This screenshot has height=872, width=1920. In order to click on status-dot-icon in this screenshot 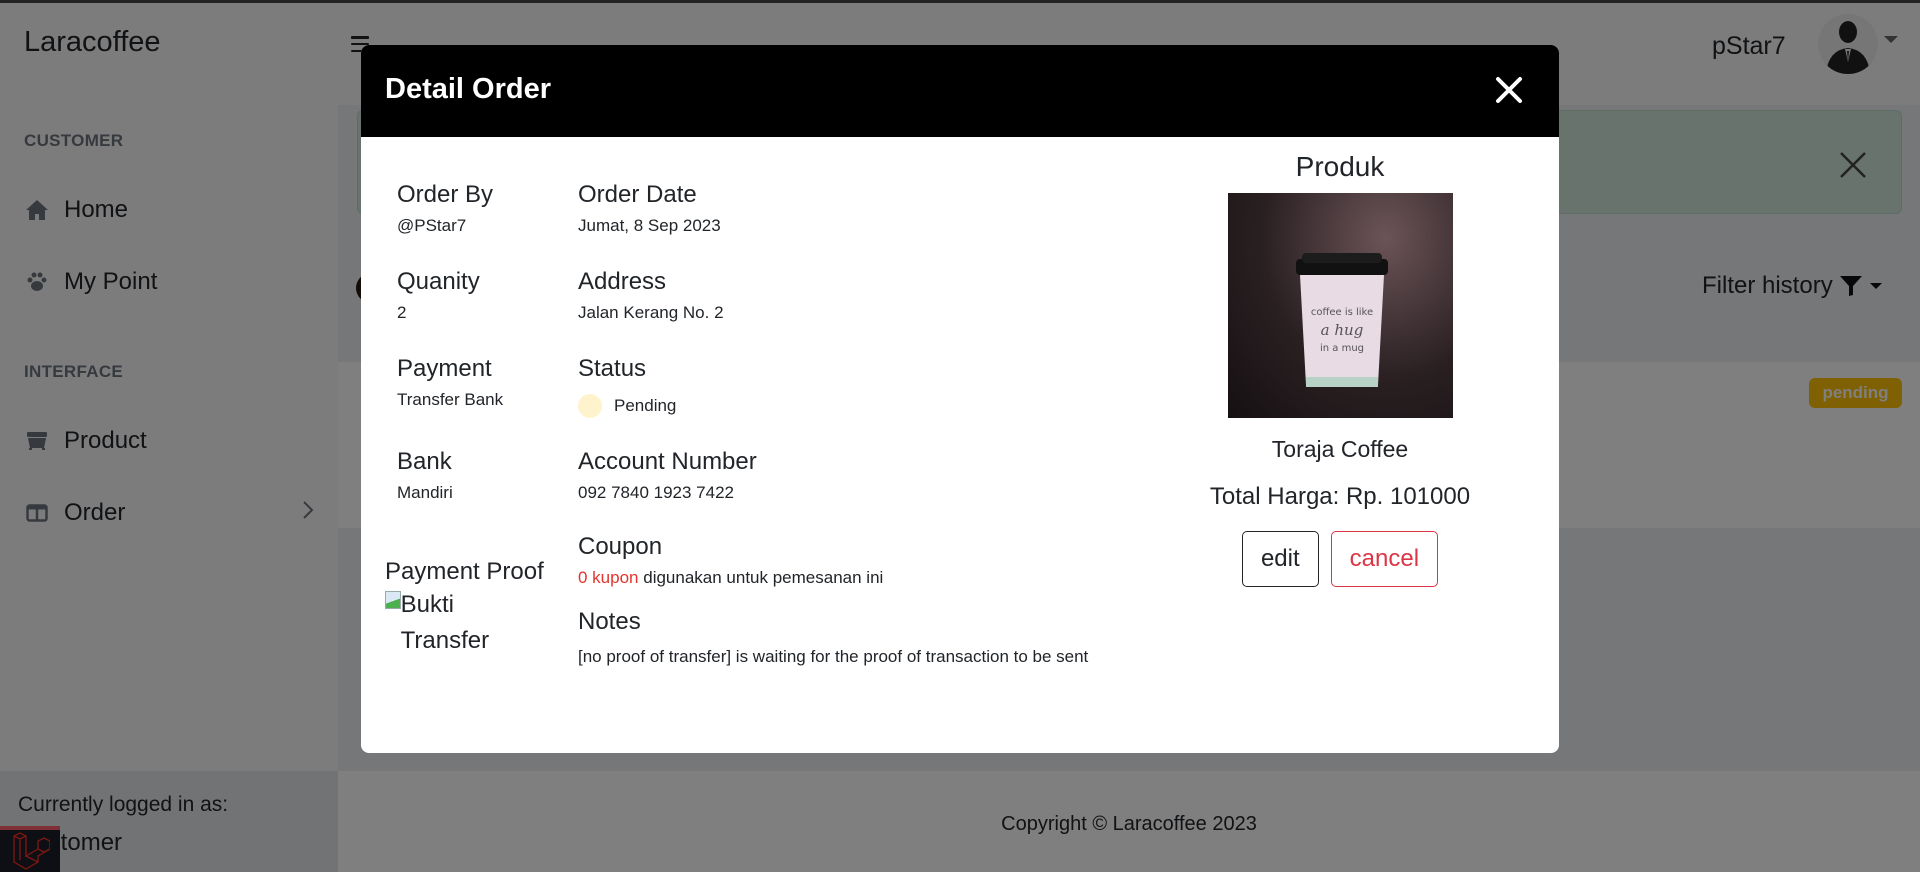, I will do `click(590, 405)`.